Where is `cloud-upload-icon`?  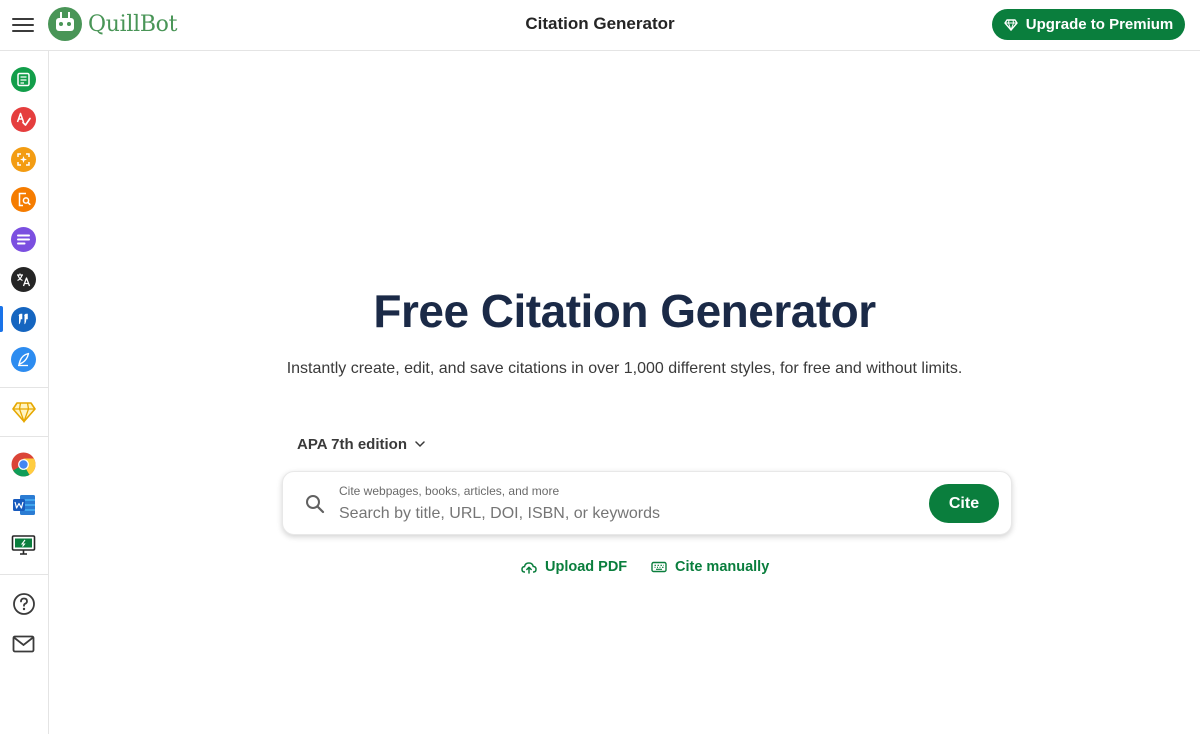 cloud-upload-icon is located at coordinates (529, 568).